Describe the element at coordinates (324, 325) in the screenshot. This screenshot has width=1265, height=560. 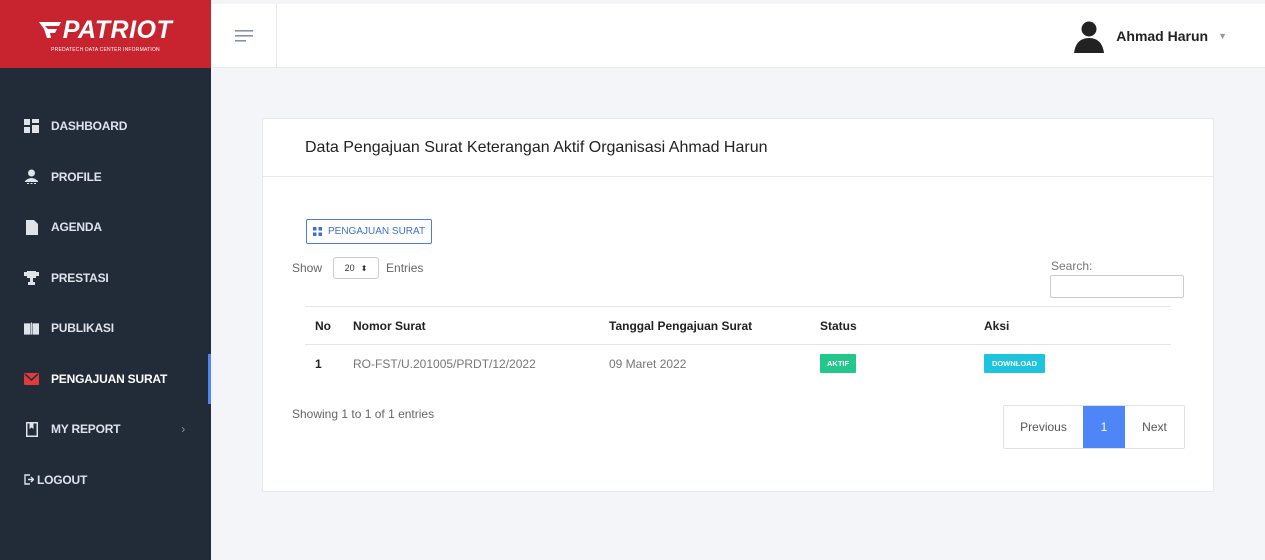
I see `column-header-no: No` at that location.